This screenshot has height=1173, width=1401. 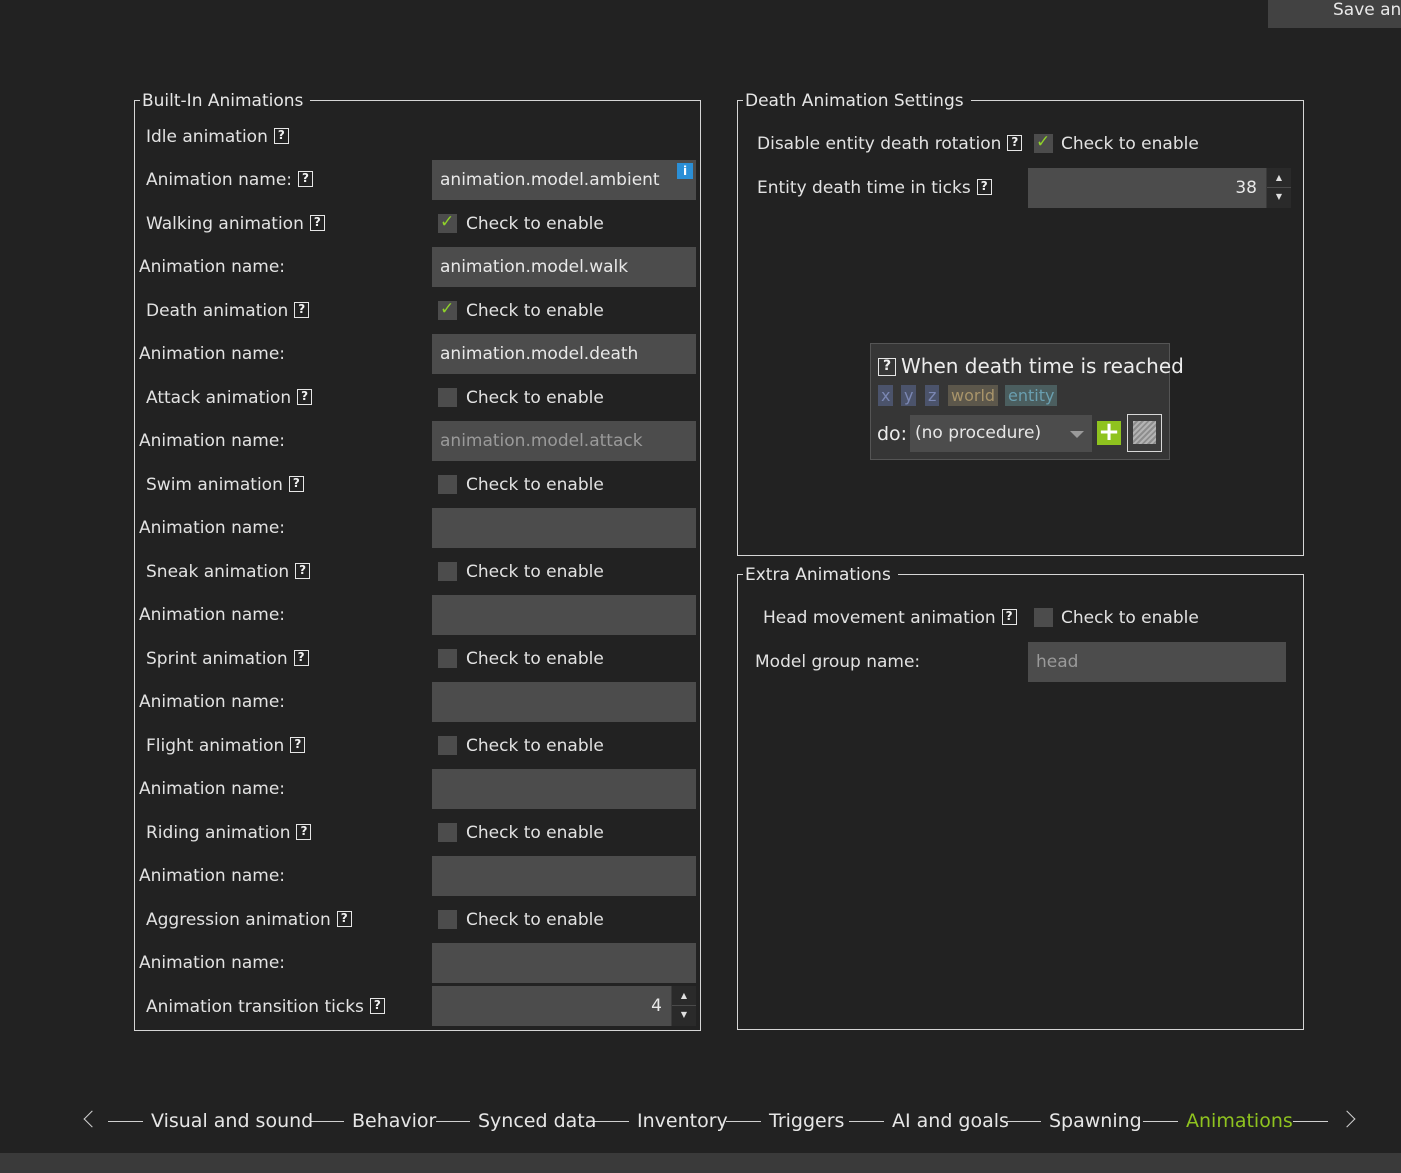 I want to click on animation-row-label: Attack animation?, so click(x=229, y=398).